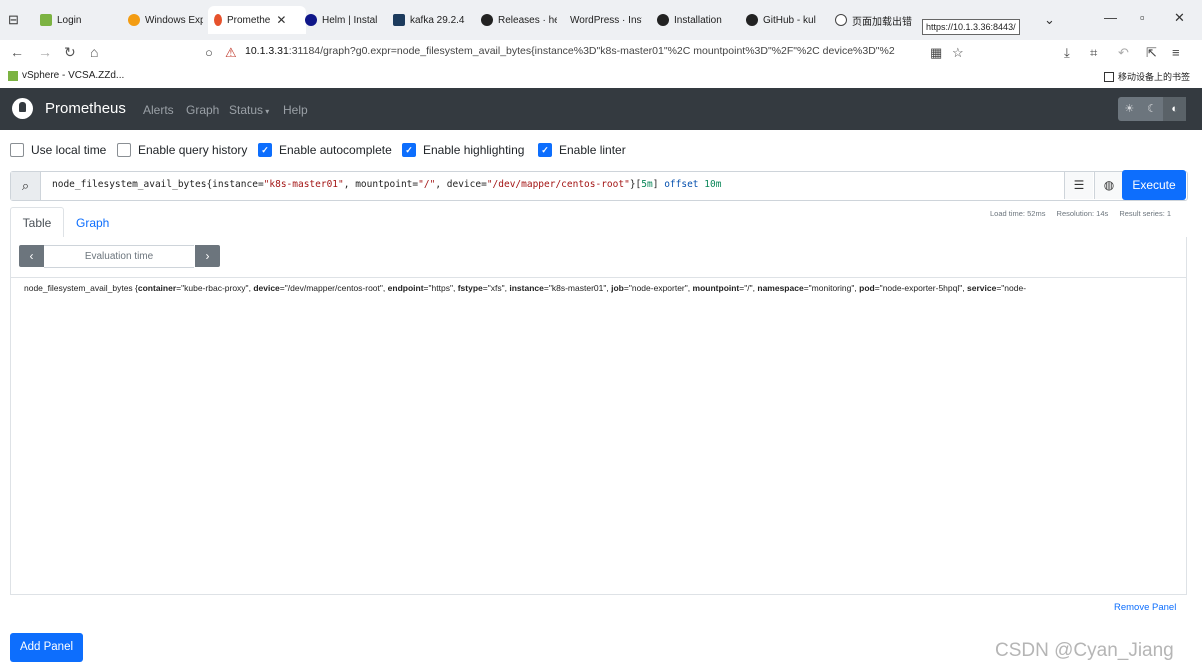 The image size is (1202, 672). What do you see at coordinates (921, 288) in the screenshot?
I see `result-label-value: "node-exporter-5hpql"` at bounding box center [921, 288].